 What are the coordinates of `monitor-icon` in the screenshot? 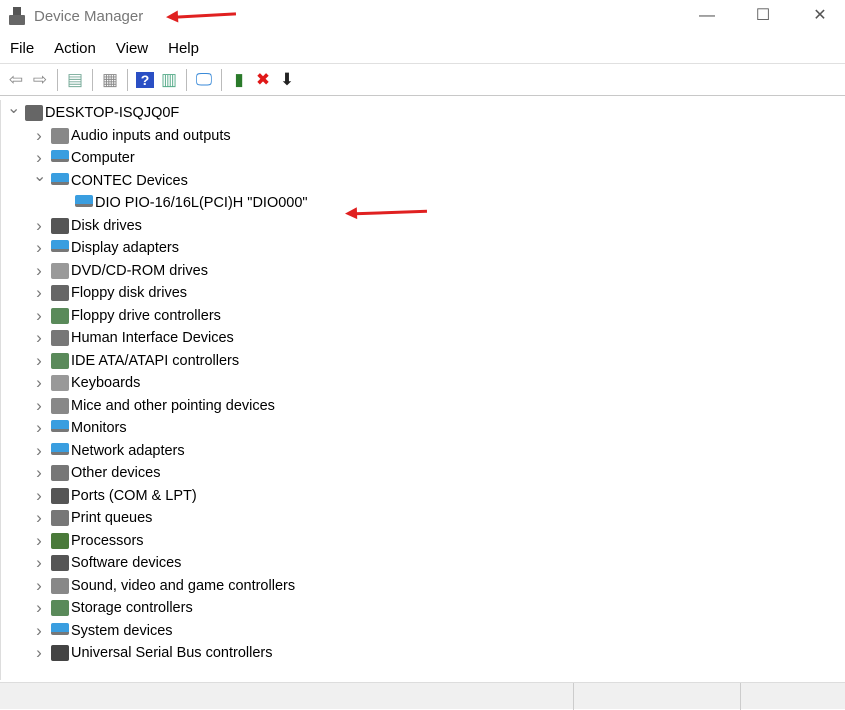 It's located at (60, 156).